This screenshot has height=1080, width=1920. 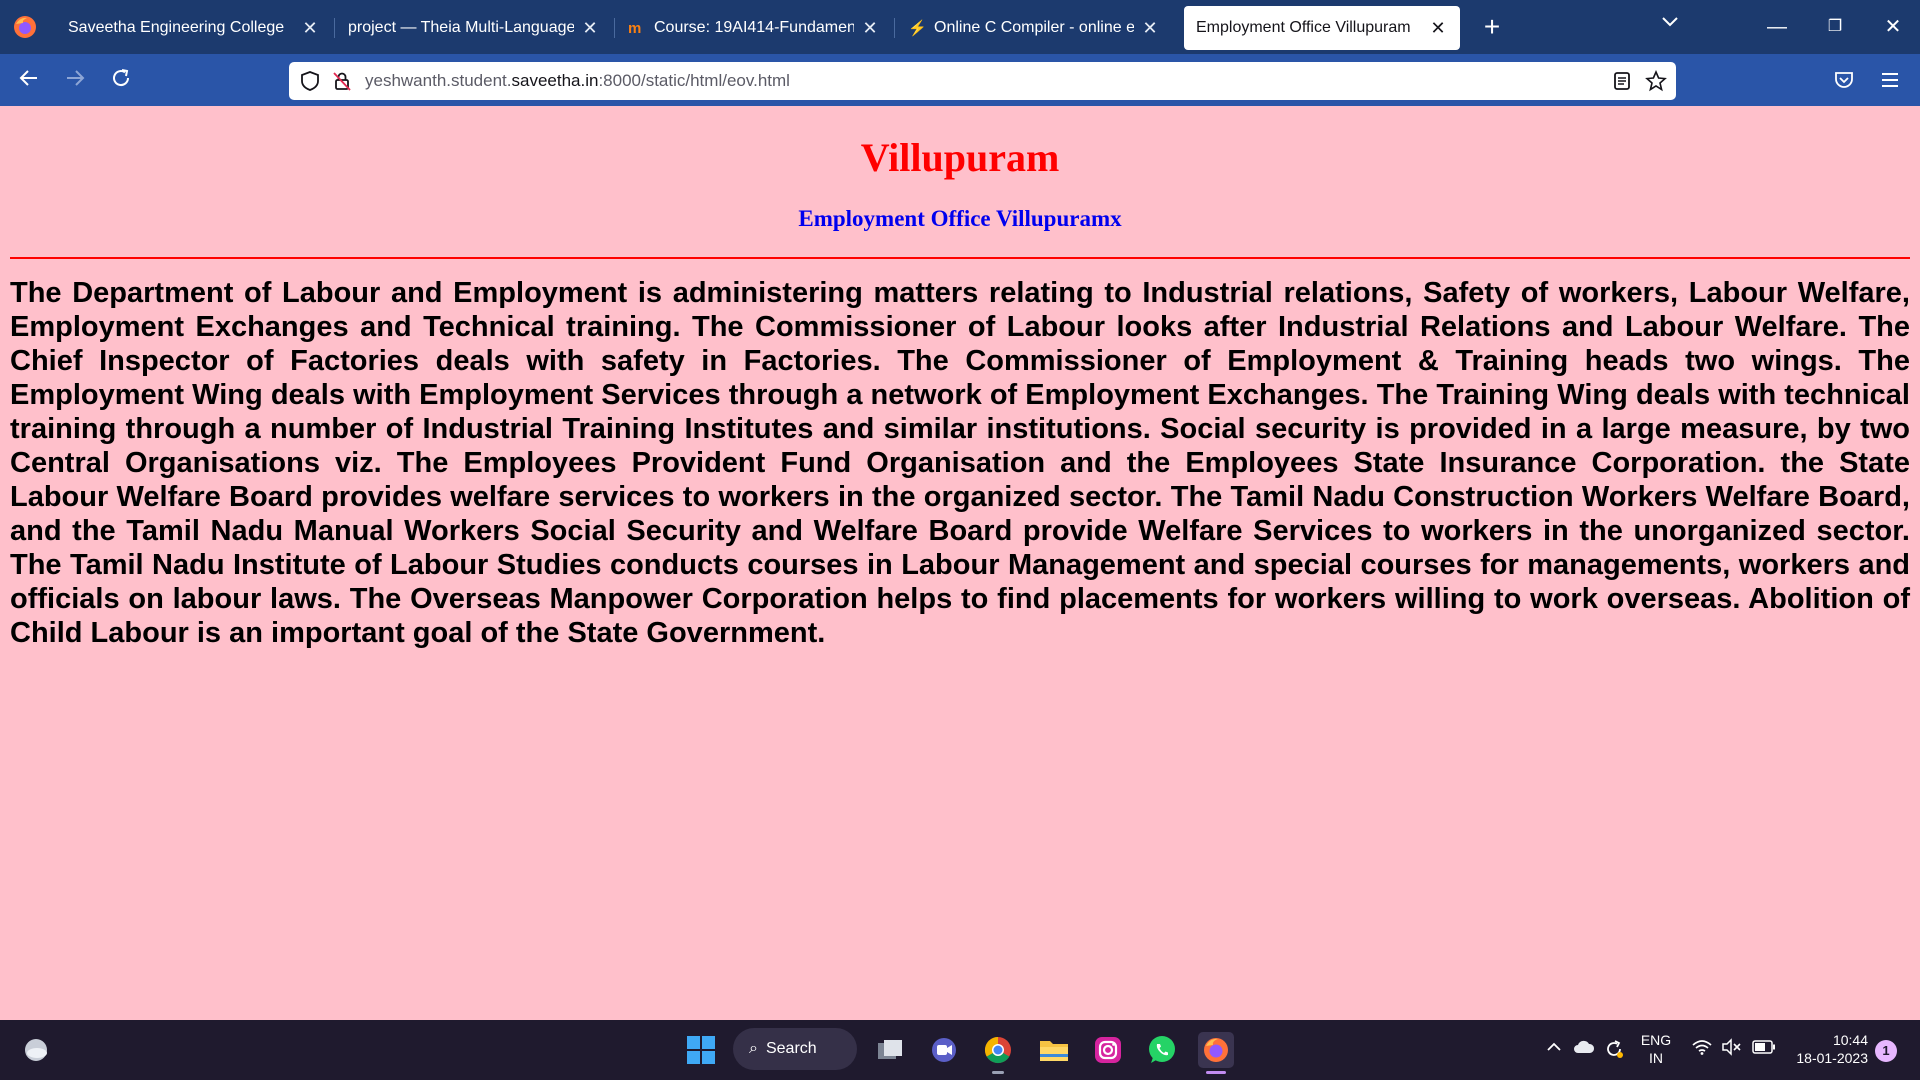 I want to click on clock-date: 18-01-2023, so click(x=1832, y=1058).